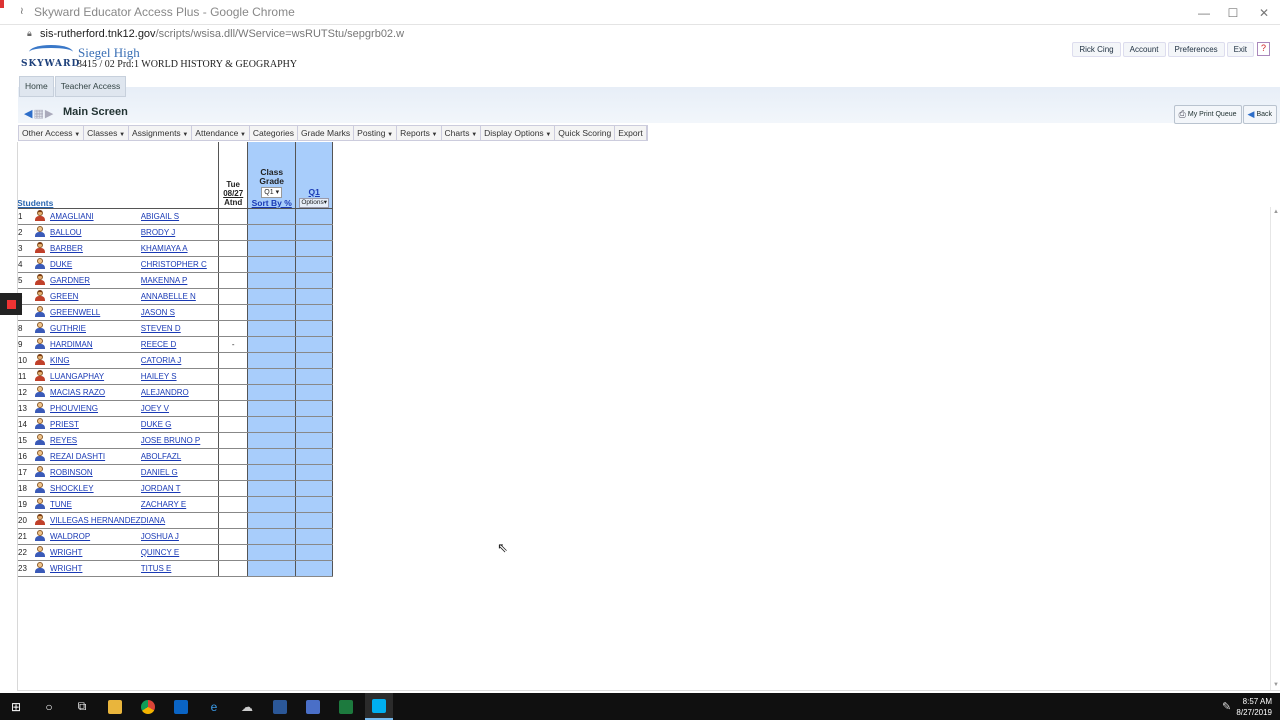 The height and width of the screenshot is (720, 1280). I want to click on last-name-link: SHOCKLEY, so click(72, 488).